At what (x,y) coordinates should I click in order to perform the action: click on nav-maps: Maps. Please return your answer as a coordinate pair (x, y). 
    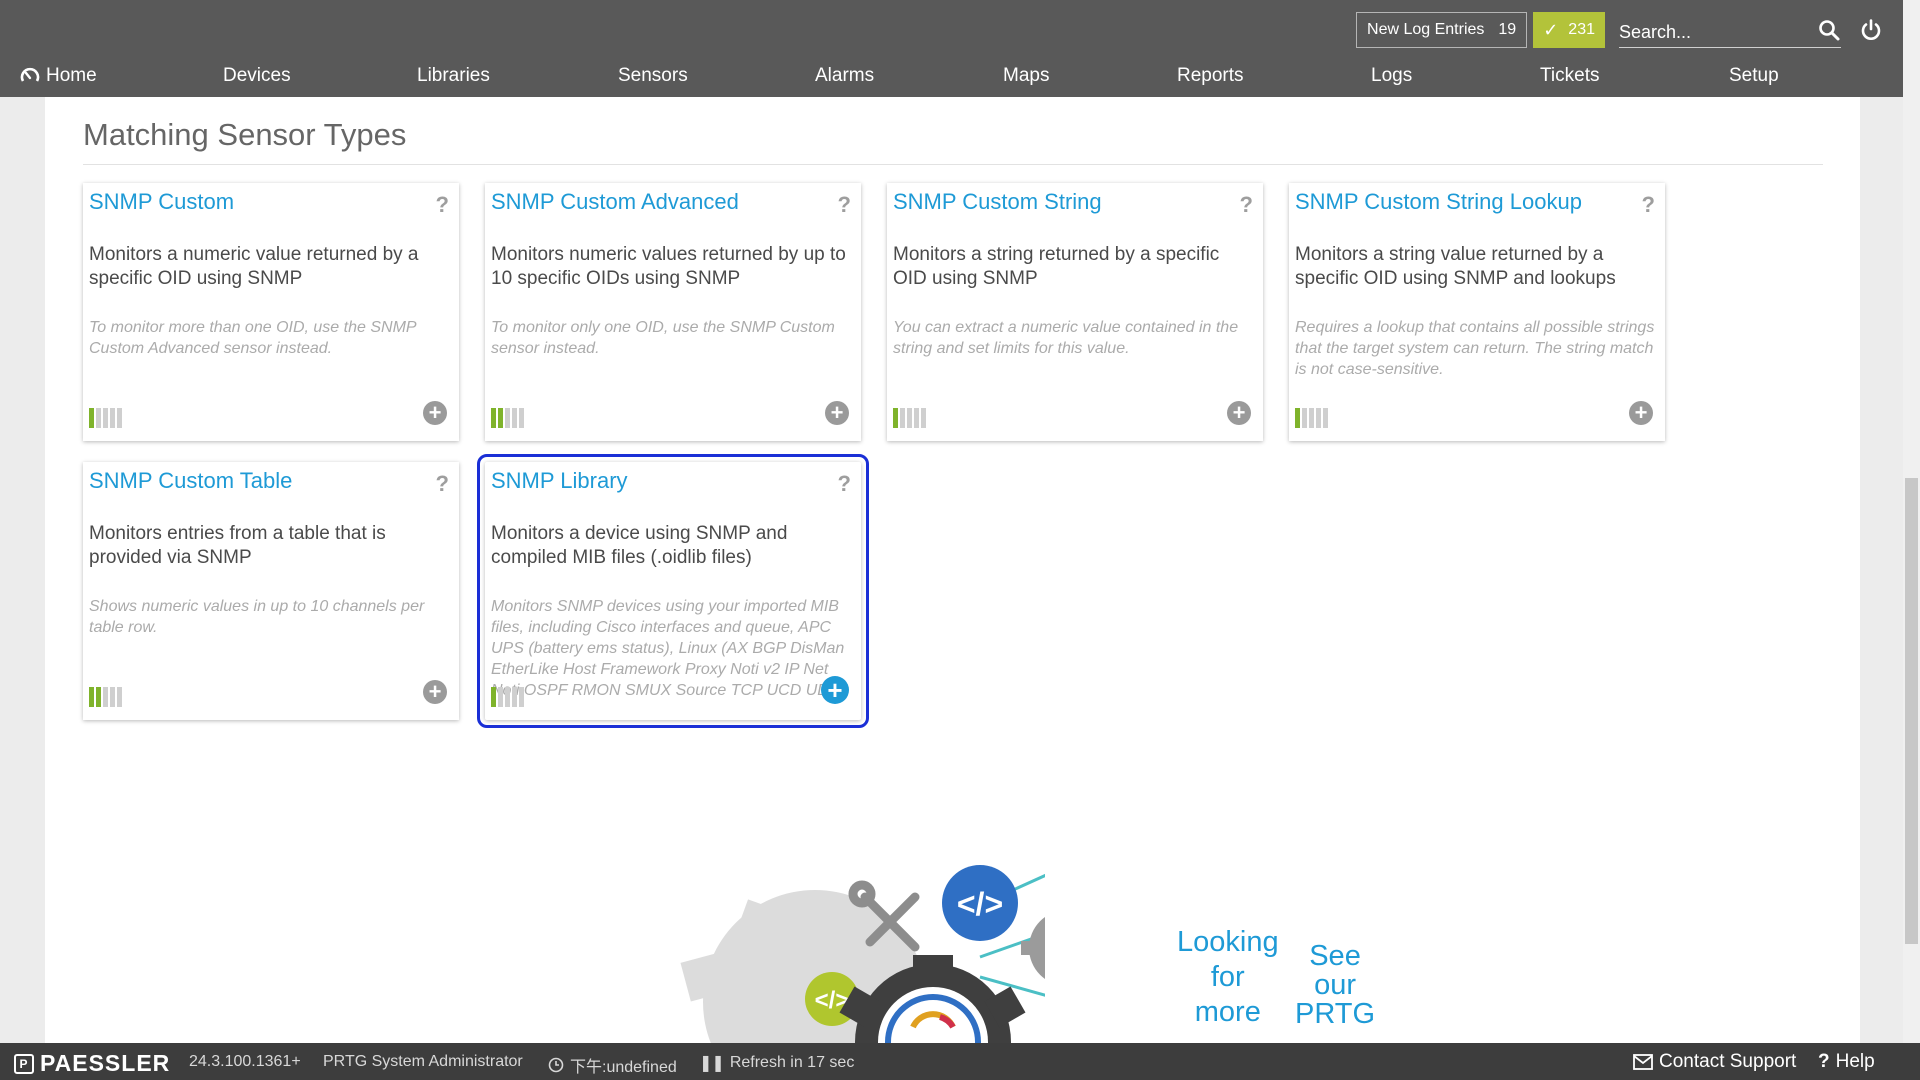
    Looking at the image, I should click on (1026, 76).